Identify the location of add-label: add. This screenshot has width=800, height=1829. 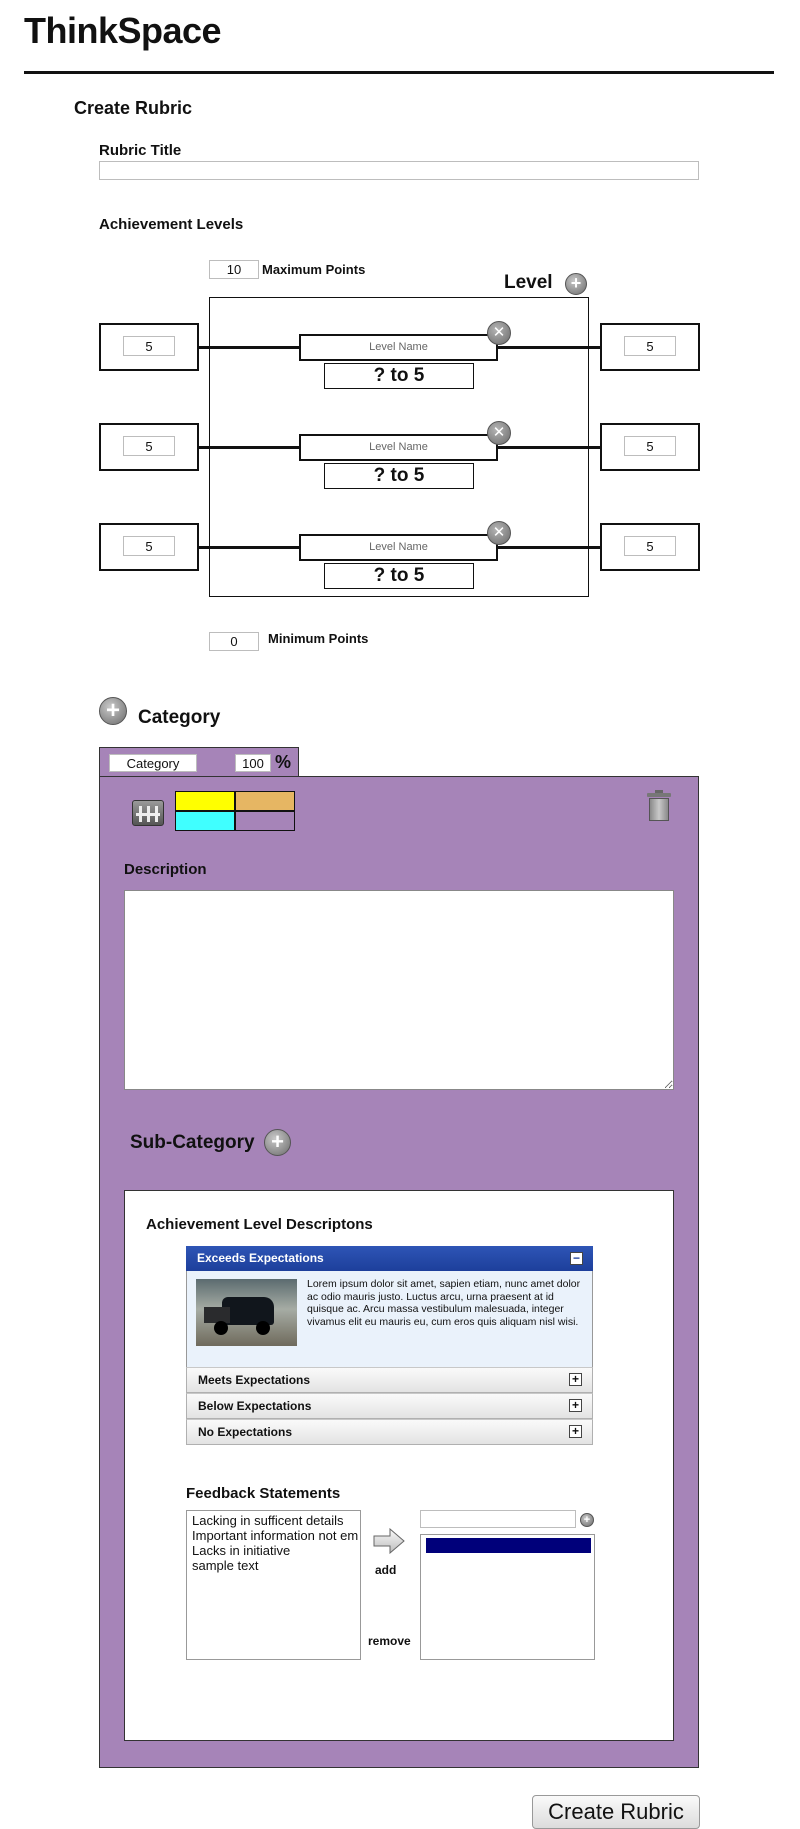
(385, 1570).